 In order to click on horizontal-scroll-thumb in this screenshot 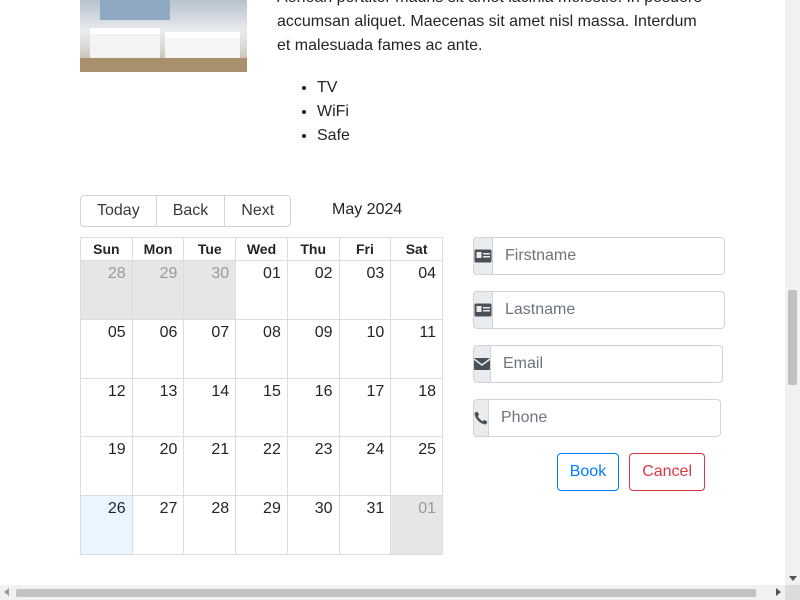, I will do `click(386, 593)`.